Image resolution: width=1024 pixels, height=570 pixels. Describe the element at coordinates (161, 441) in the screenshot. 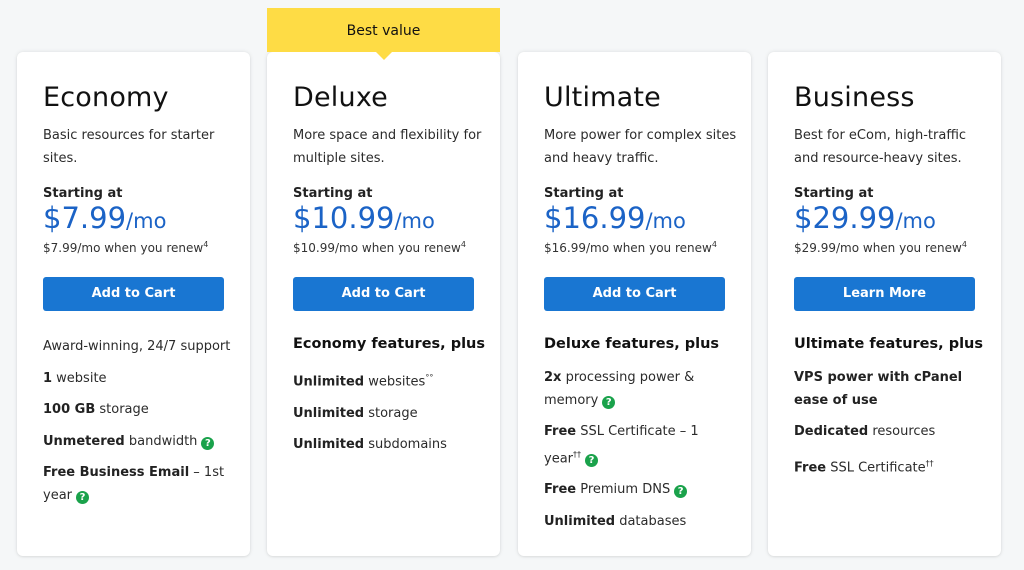

I see `feature-text: bandwidth` at that location.